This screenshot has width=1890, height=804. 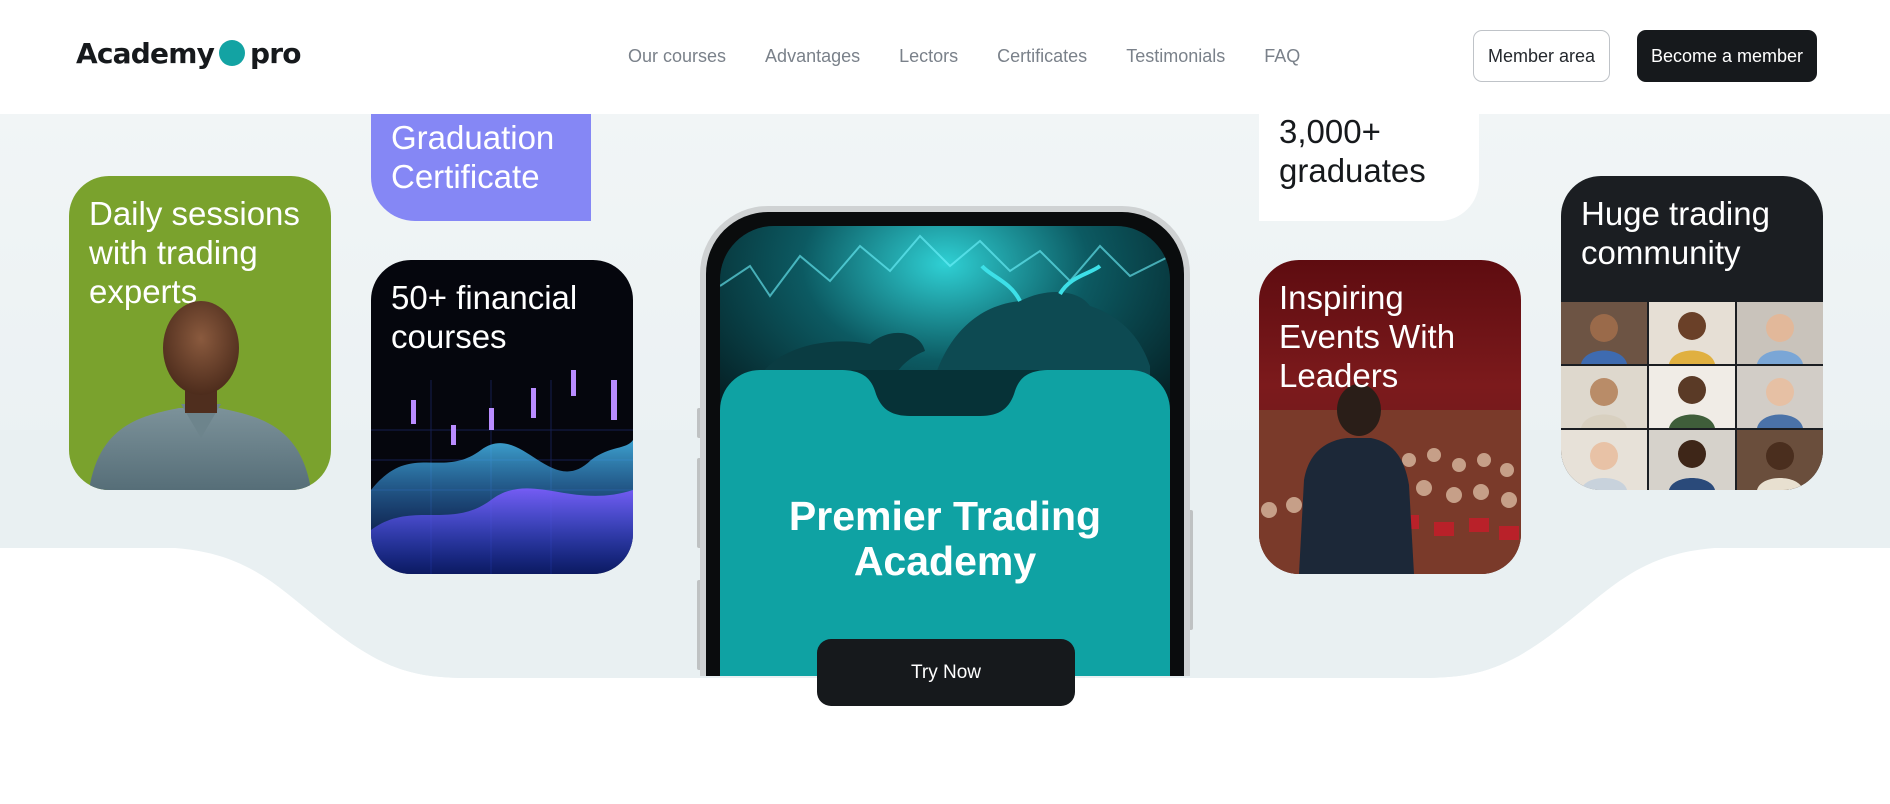 What do you see at coordinates (1042, 56) in the screenshot?
I see `nav-certificates: Certificates` at bounding box center [1042, 56].